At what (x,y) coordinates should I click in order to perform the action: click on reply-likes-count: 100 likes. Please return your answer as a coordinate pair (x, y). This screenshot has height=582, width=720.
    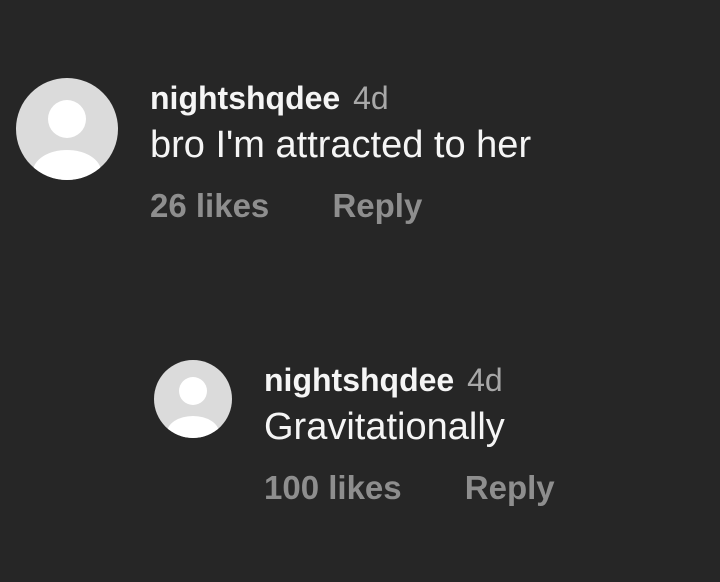
    Looking at the image, I should click on (333, 488).